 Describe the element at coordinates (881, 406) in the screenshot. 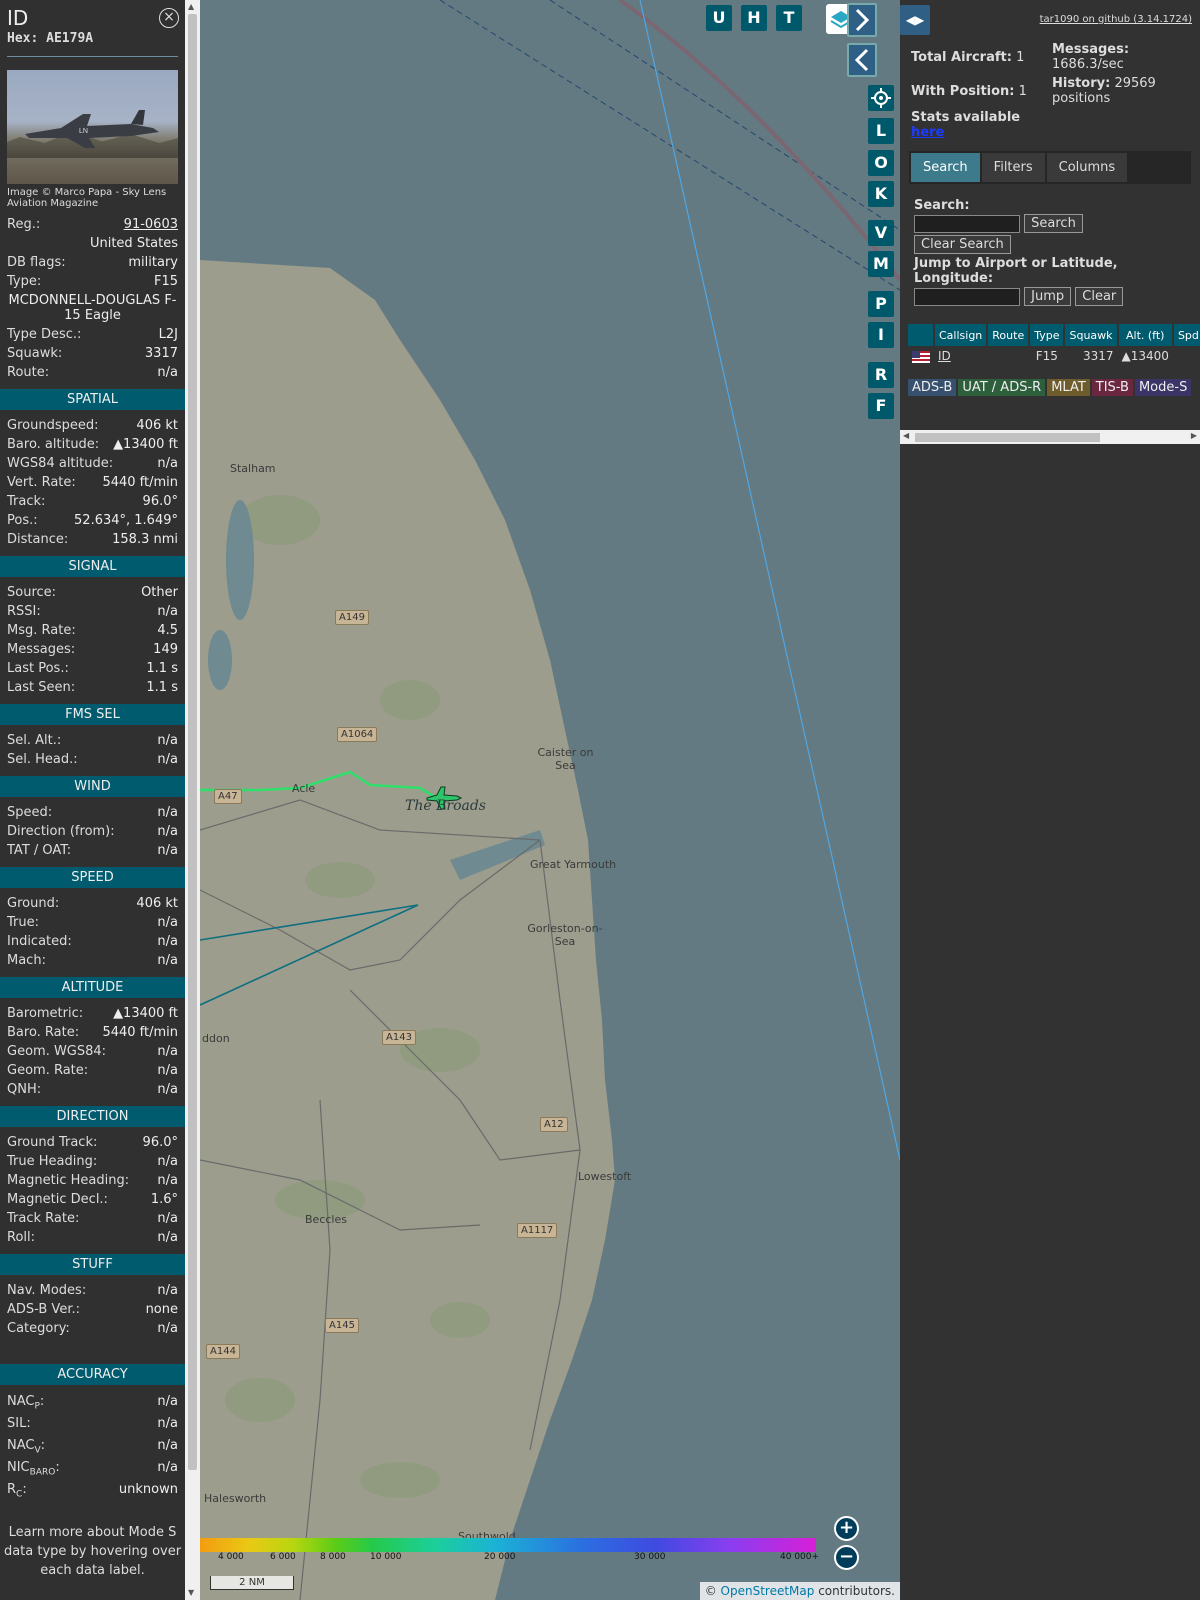

I see `map-button-f: F` at that location.